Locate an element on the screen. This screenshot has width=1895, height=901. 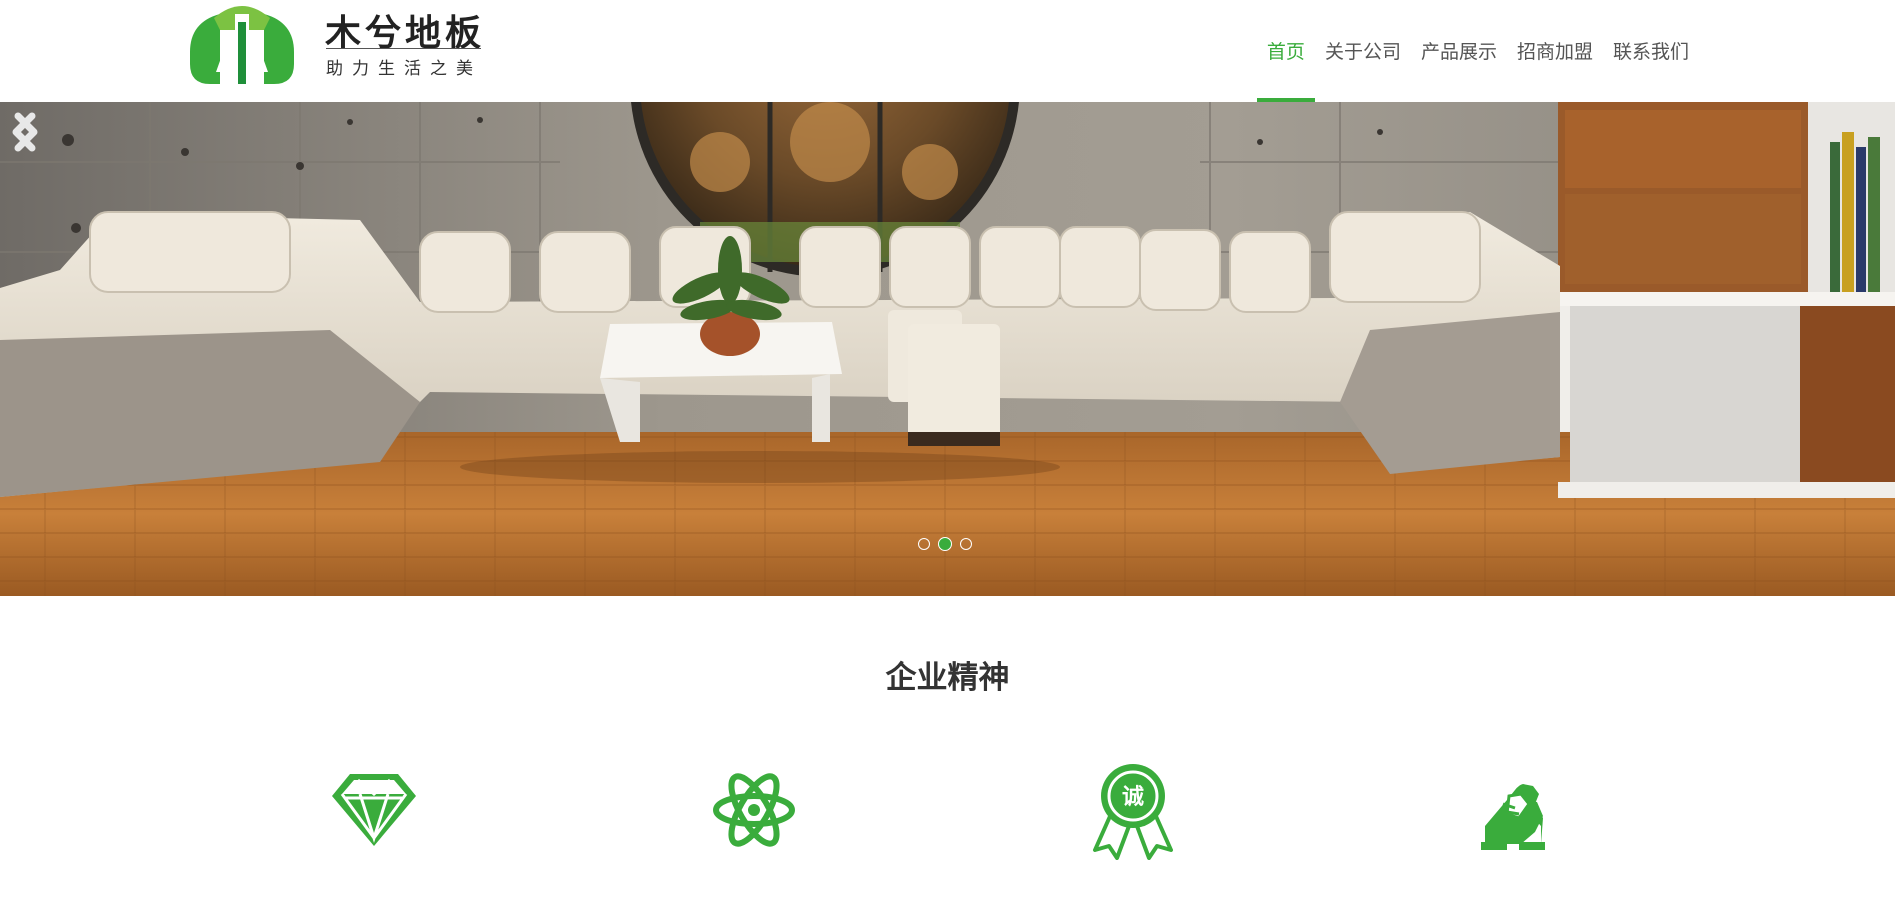
nav-item-contact: 联系我们 is located at coordinates (1651, 51).